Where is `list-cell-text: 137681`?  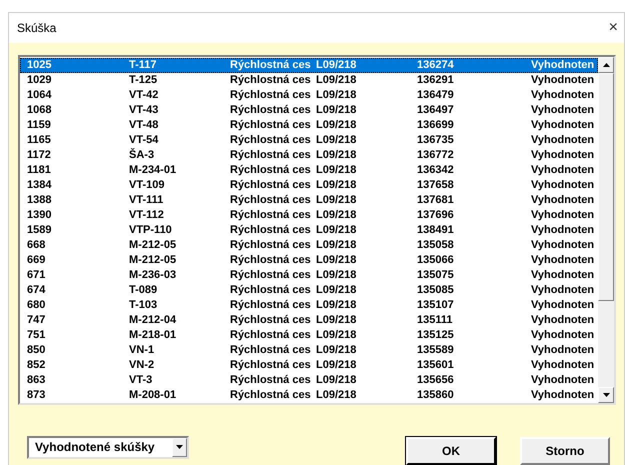 list-cell-text: 137681 is located at coordinates (436, 200).